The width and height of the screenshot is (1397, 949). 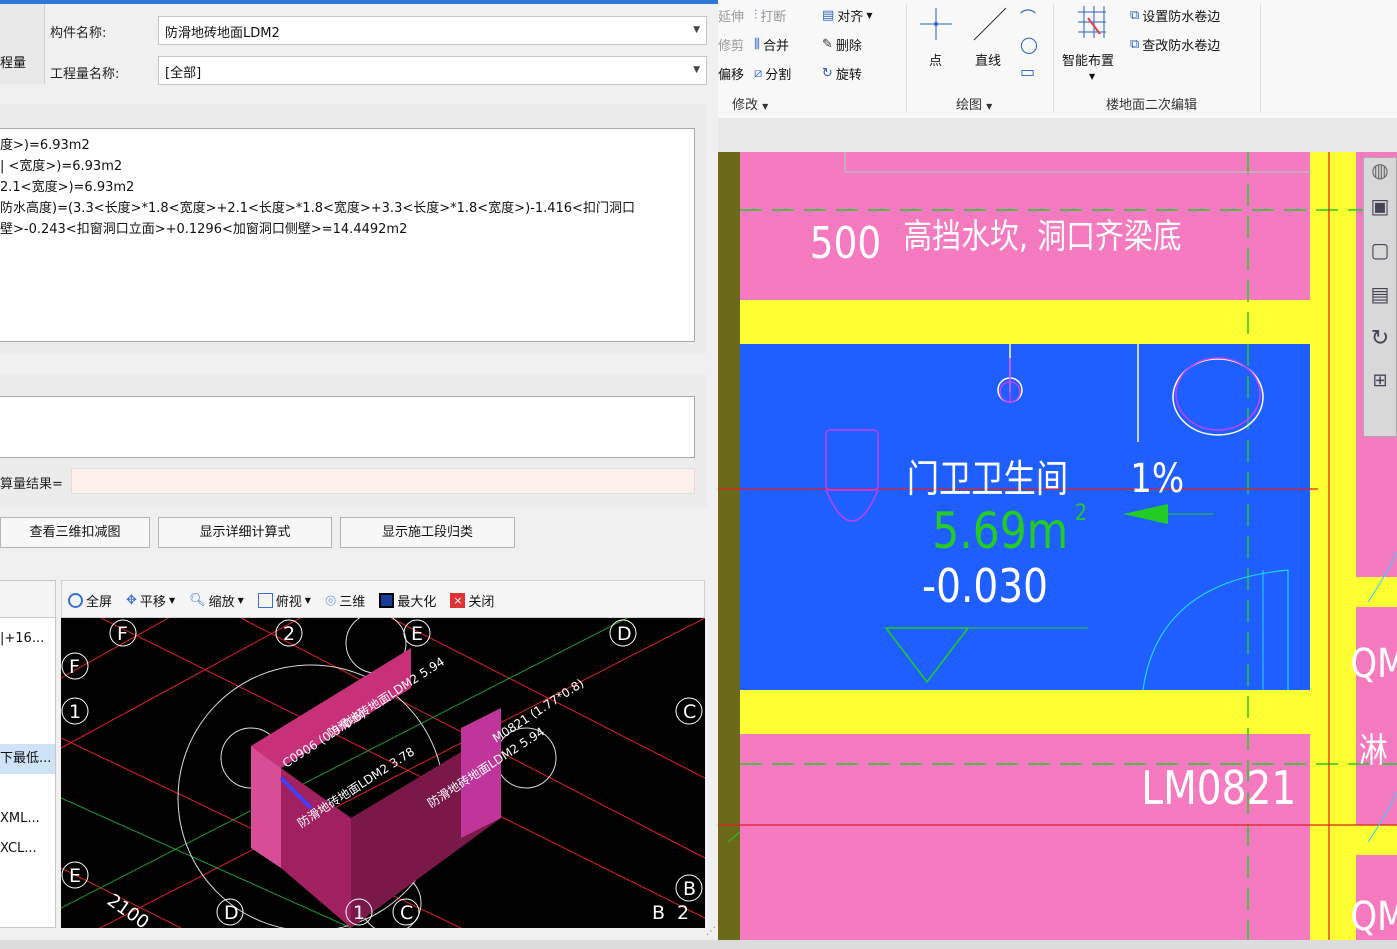 What do you see at coordinates (985, 587) in the screenshot?
I see `cad-level: -0.030` at bounding box center [985, 587].